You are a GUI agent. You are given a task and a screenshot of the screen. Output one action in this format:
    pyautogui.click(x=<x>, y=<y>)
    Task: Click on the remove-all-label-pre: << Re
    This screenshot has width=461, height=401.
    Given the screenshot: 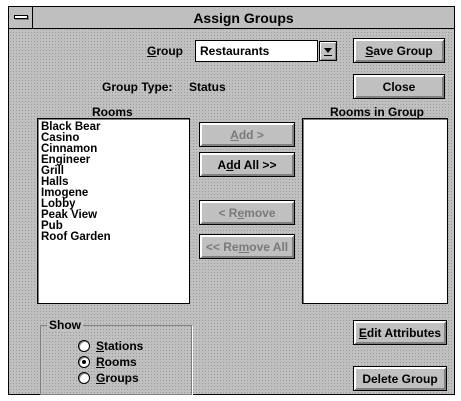 What is the action you would take?
    pyautogui.click(x=222, y=246)
    